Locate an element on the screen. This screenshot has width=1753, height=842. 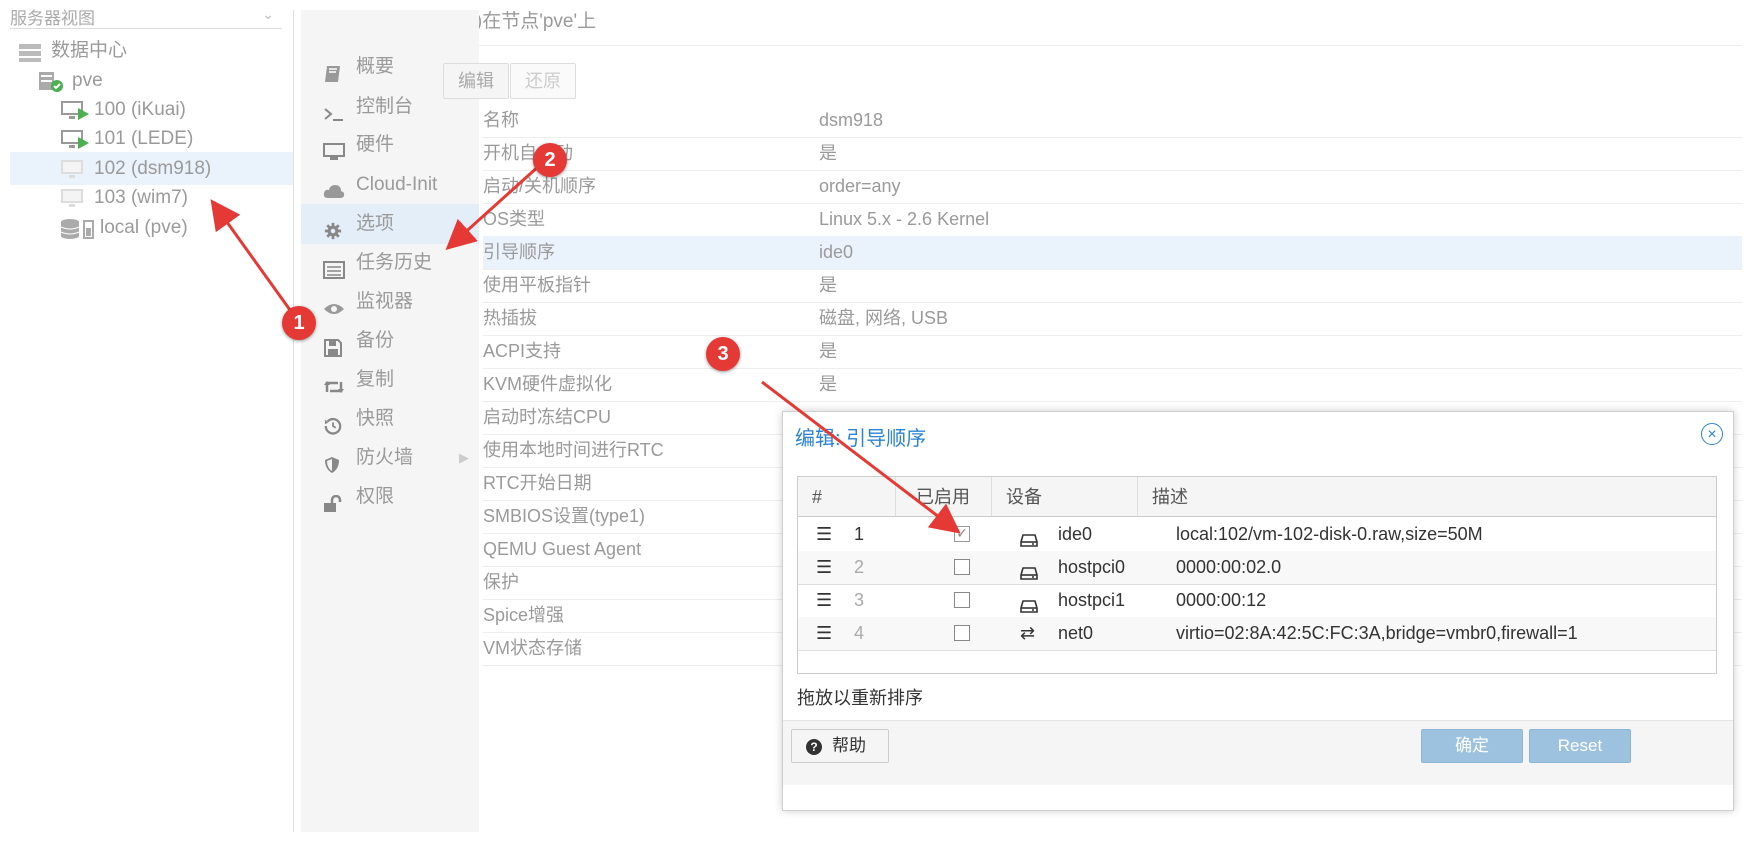
annotation-badge-1: 1 is located at coordinates (299, 323).